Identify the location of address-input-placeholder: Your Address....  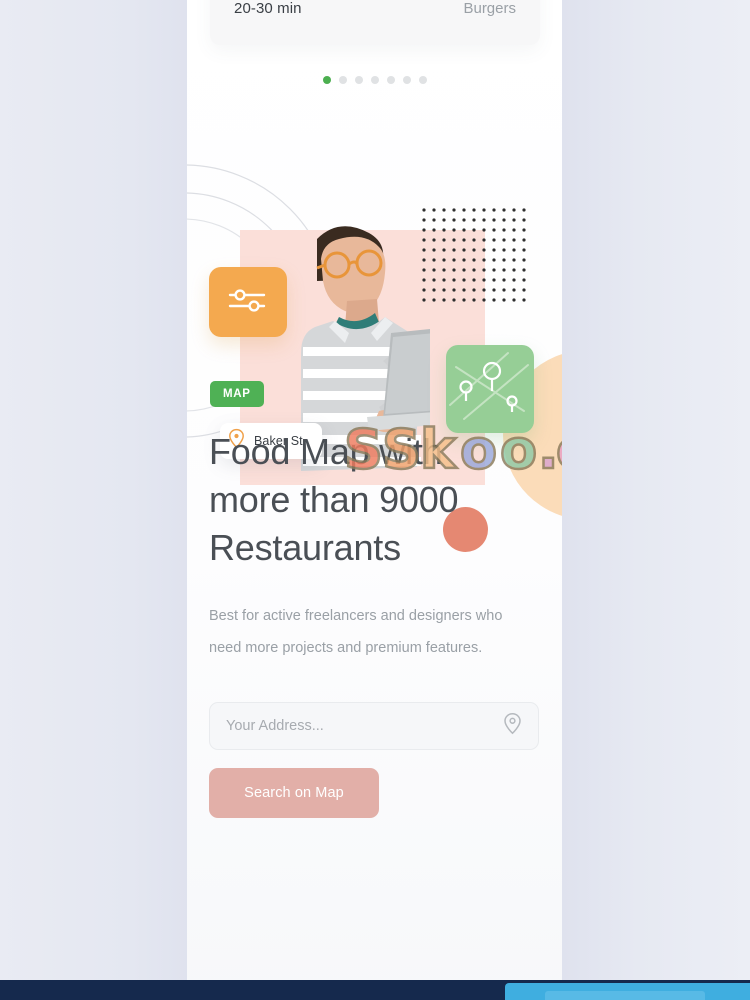
(275, 726).